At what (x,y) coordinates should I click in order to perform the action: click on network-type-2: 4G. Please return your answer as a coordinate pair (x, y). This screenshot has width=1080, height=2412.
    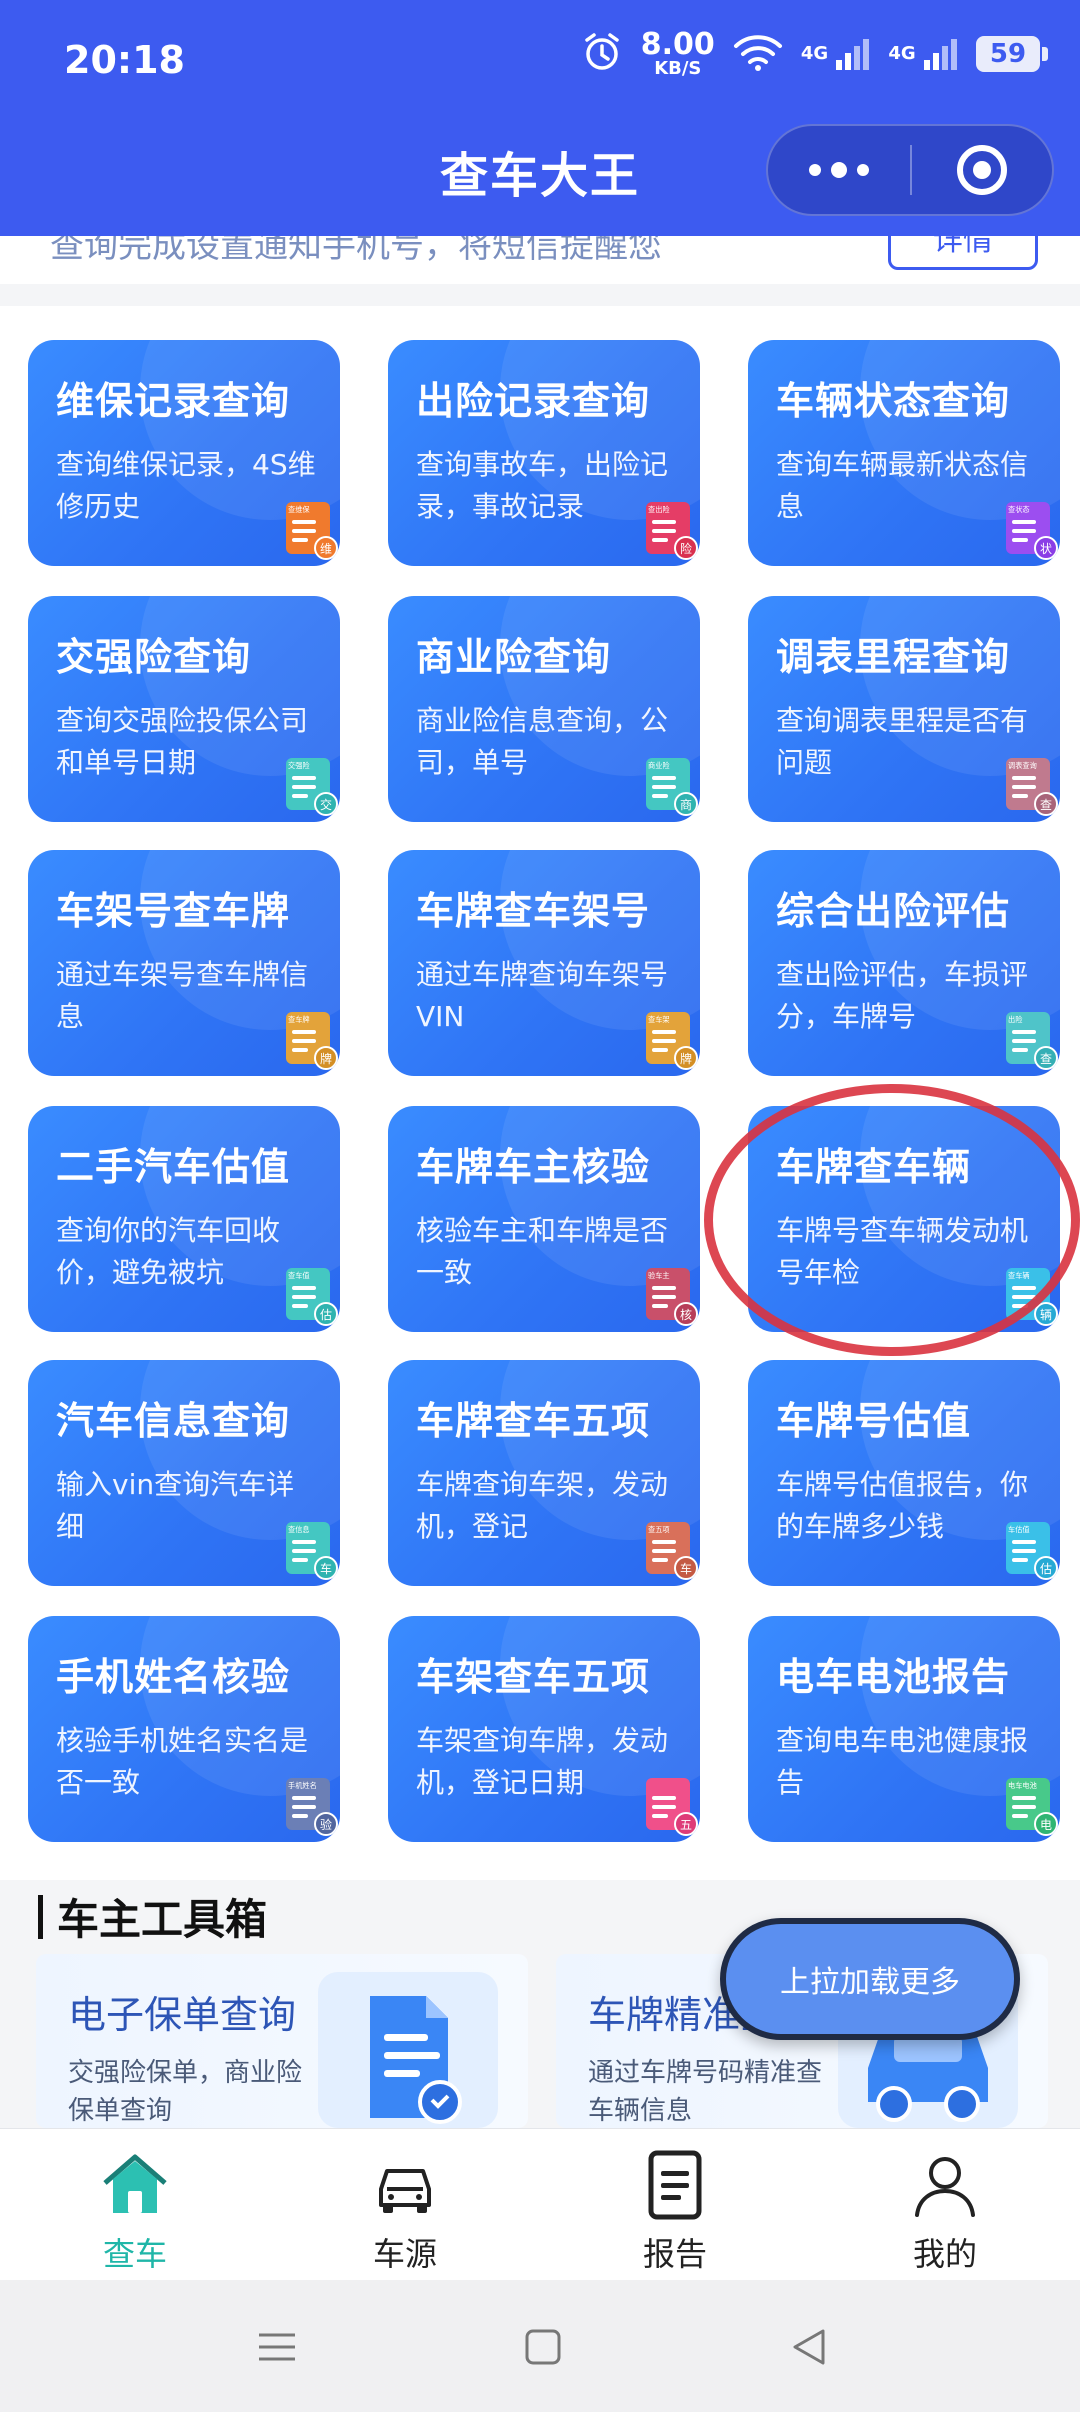
    Looking at the image, I should click on (902, 53).